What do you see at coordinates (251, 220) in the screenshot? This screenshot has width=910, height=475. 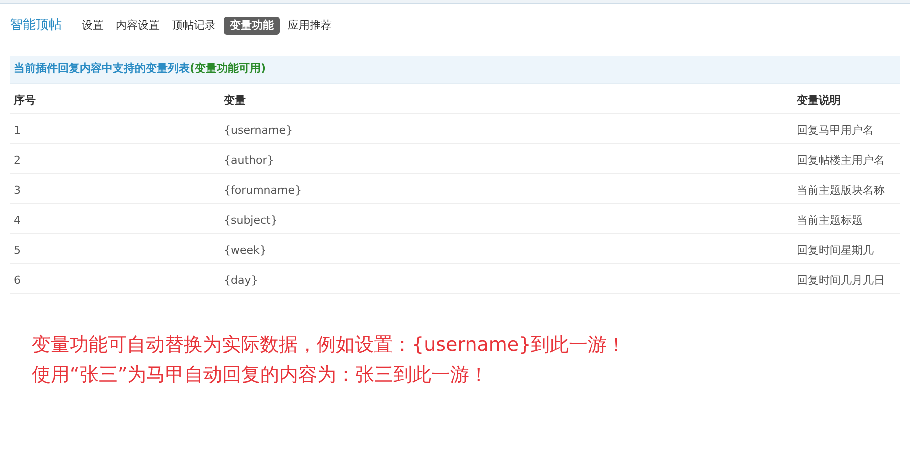 I see `table-cell: {subject}` at bounding box center [251, 220].